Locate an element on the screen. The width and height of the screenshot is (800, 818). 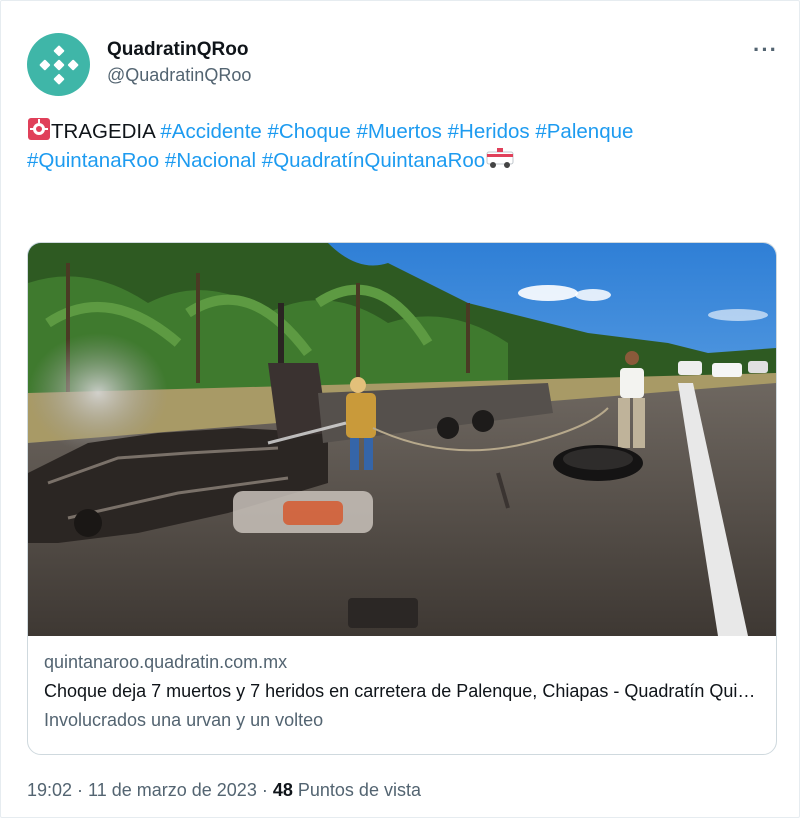
hashtag: #Palenque is located at coordinates (584, 131).